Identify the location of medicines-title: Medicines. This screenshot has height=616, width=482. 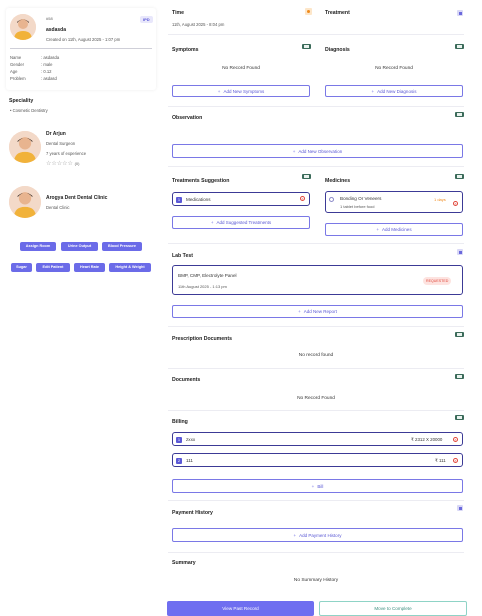
(338, 181).